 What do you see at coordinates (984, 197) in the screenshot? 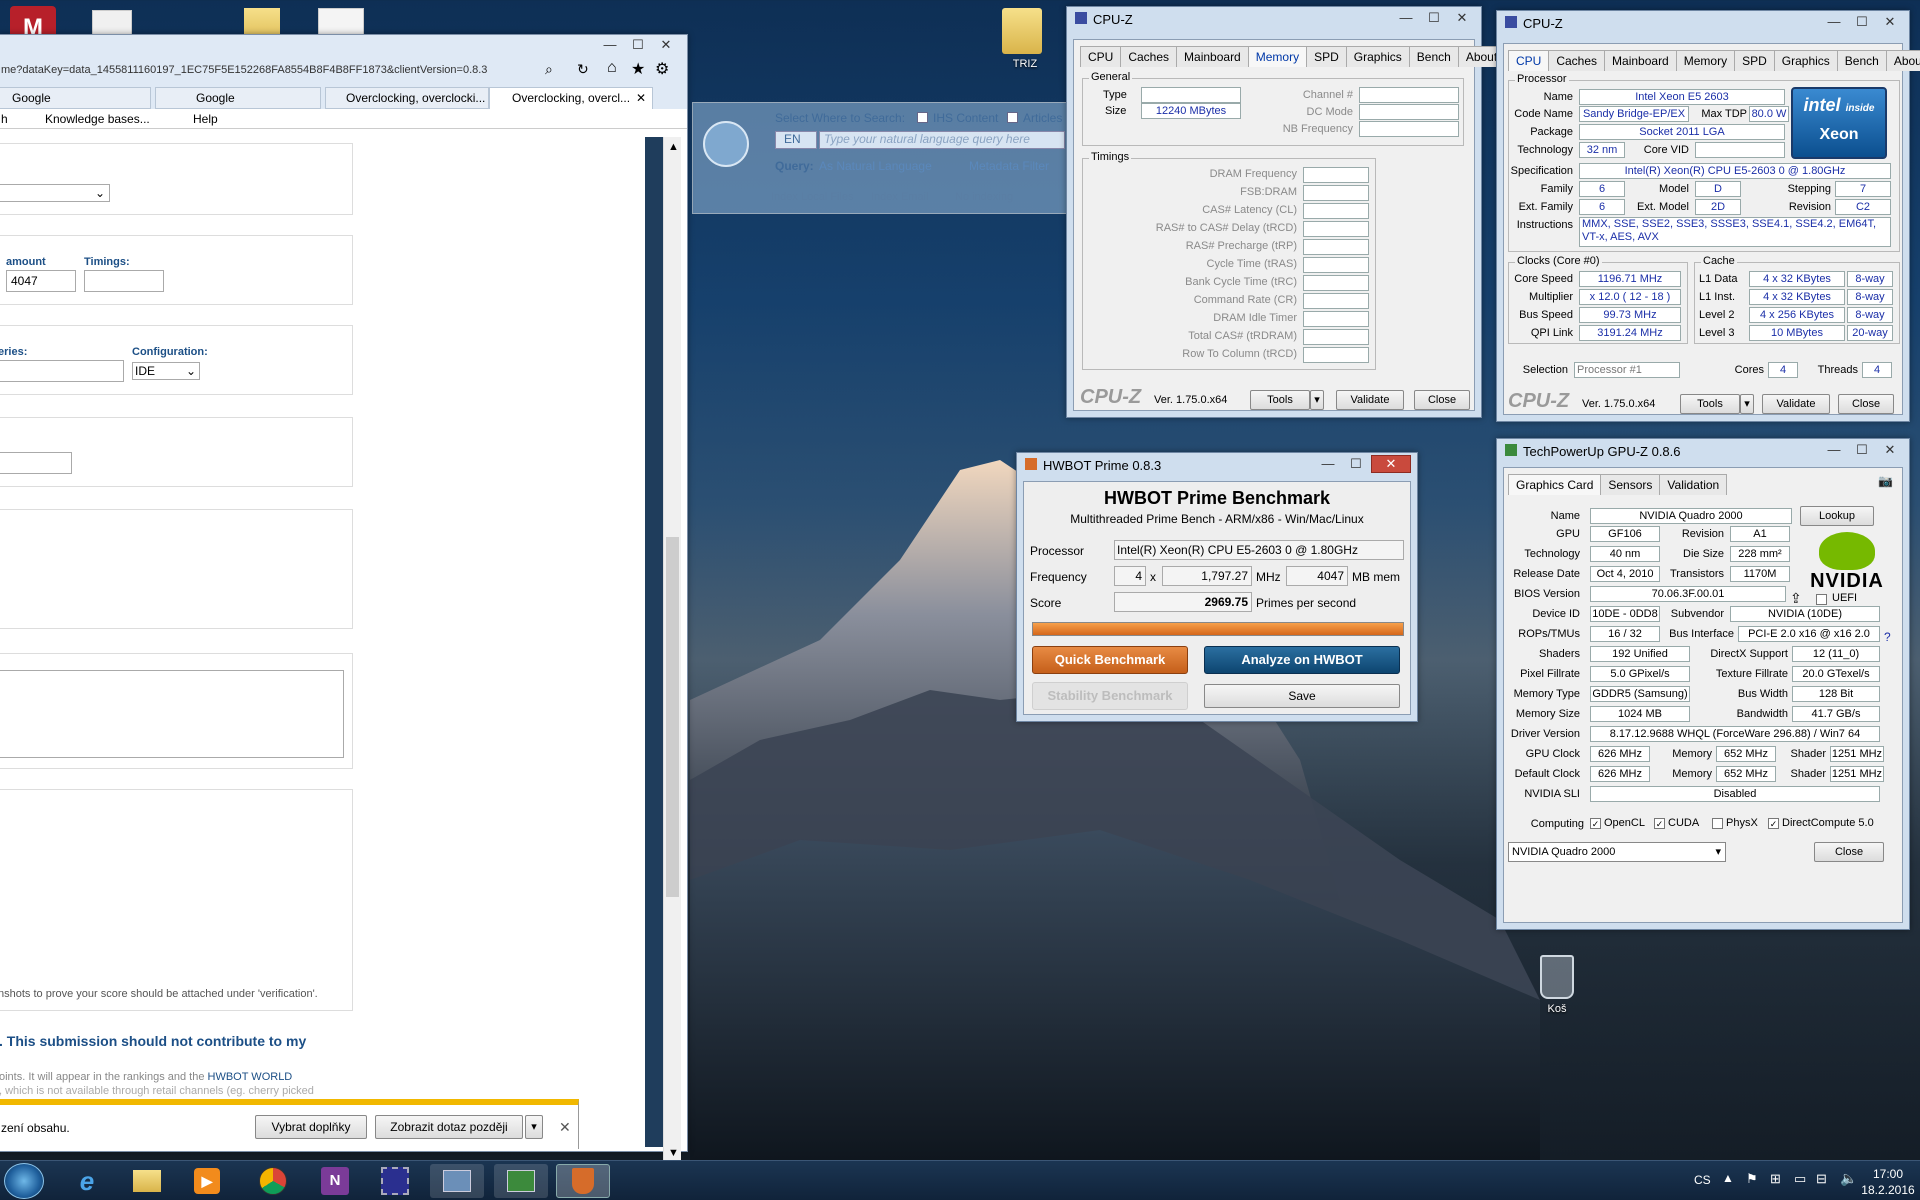
I see `no-indexing-link: No indexing` at bounding box center [984, 197].